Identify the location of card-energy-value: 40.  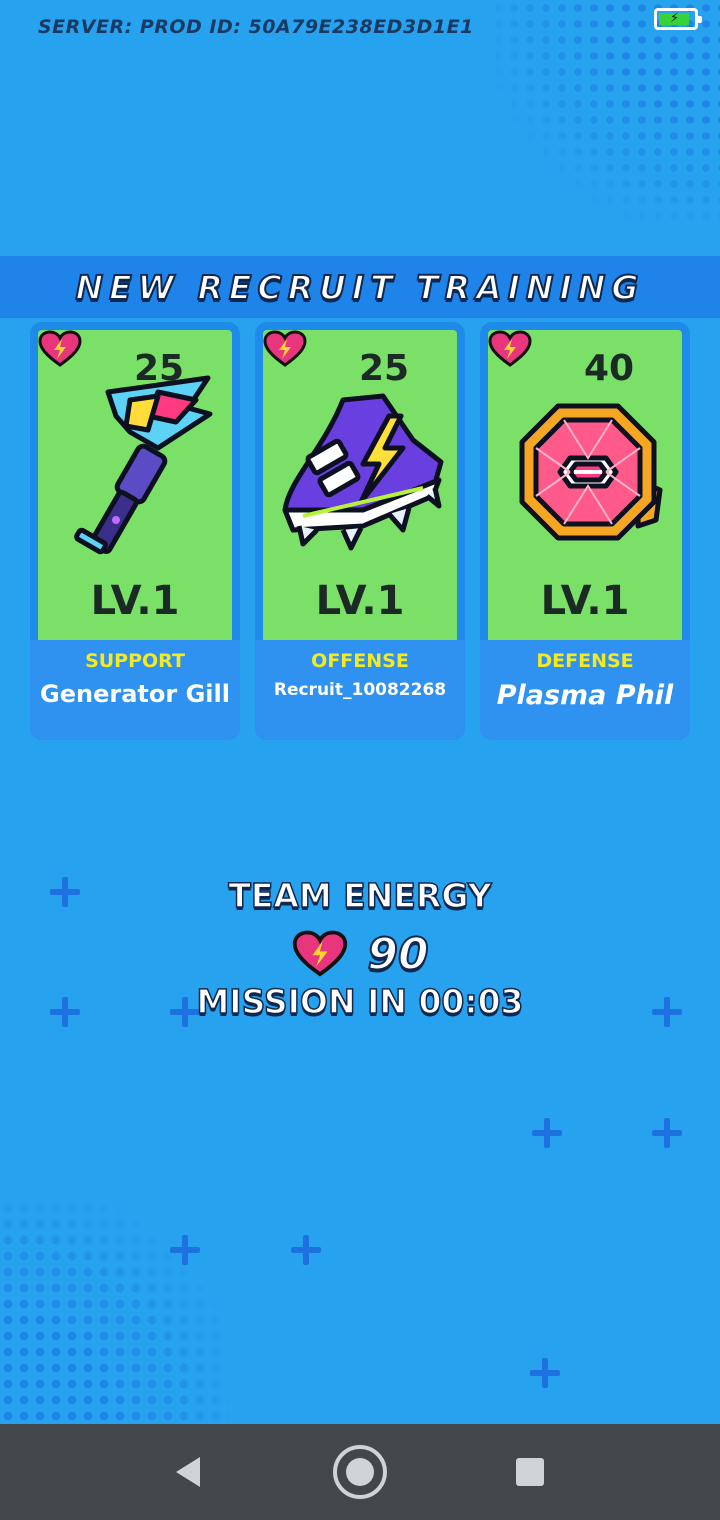
(609, 368).